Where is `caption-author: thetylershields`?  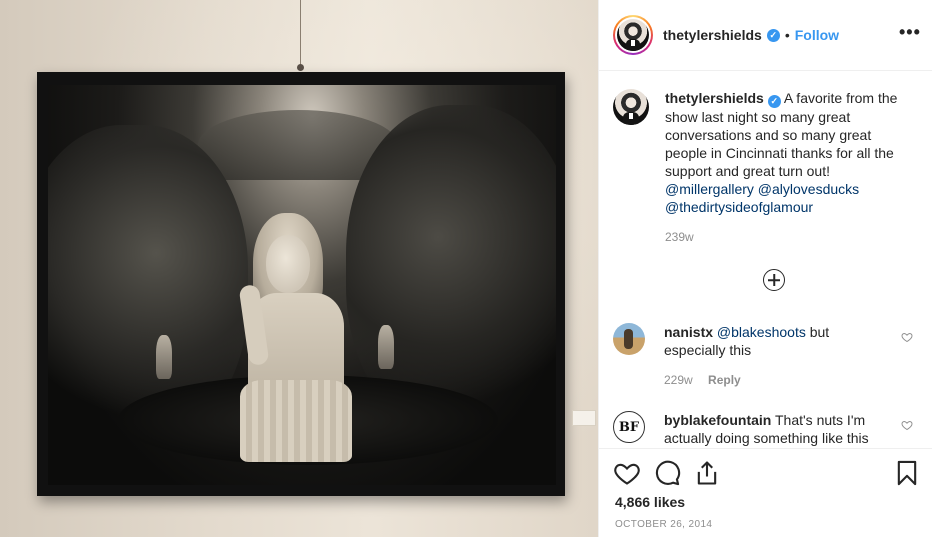 caption-author: thetylershields is located at coordinates (714, 98).